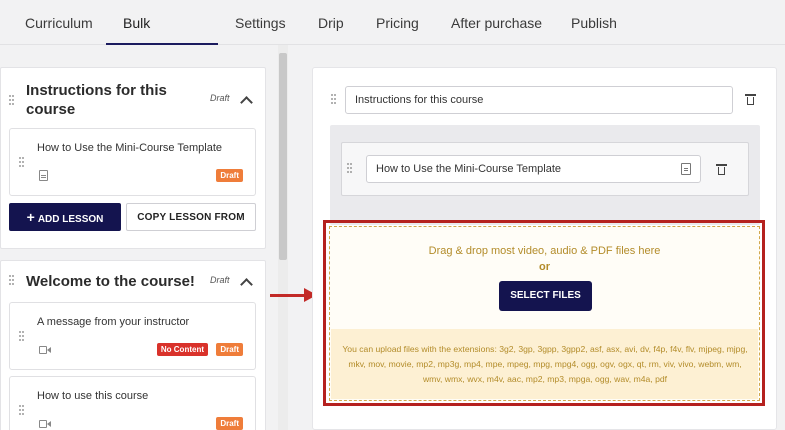 This screenshot has height=430, width=785. What do you see at coordinates (96, 90) in the screenshot?
I see `section-title: Instructions for this` at bounding box center [96, 90].